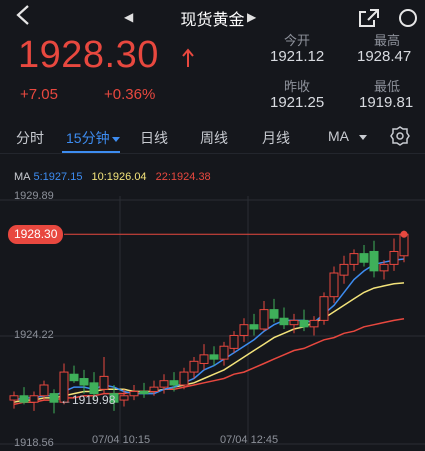  Describe the element at coordinates (121, 440) in the screenshot. I see `x-axis-label-1: 07/04 10:15` at that location.